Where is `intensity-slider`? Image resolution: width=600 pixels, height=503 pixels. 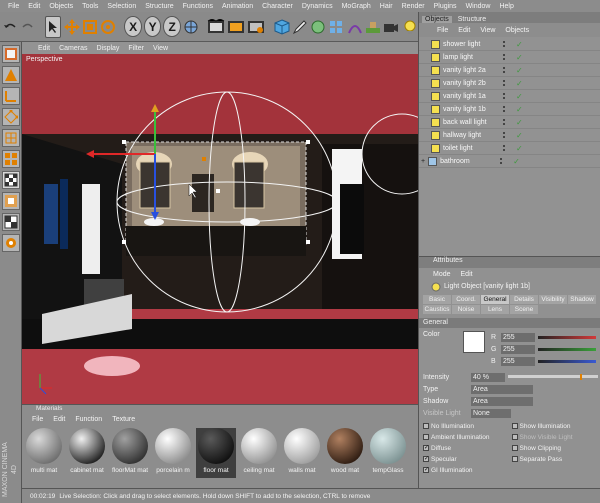
intensity-slider is located at coordinates (553, 377).